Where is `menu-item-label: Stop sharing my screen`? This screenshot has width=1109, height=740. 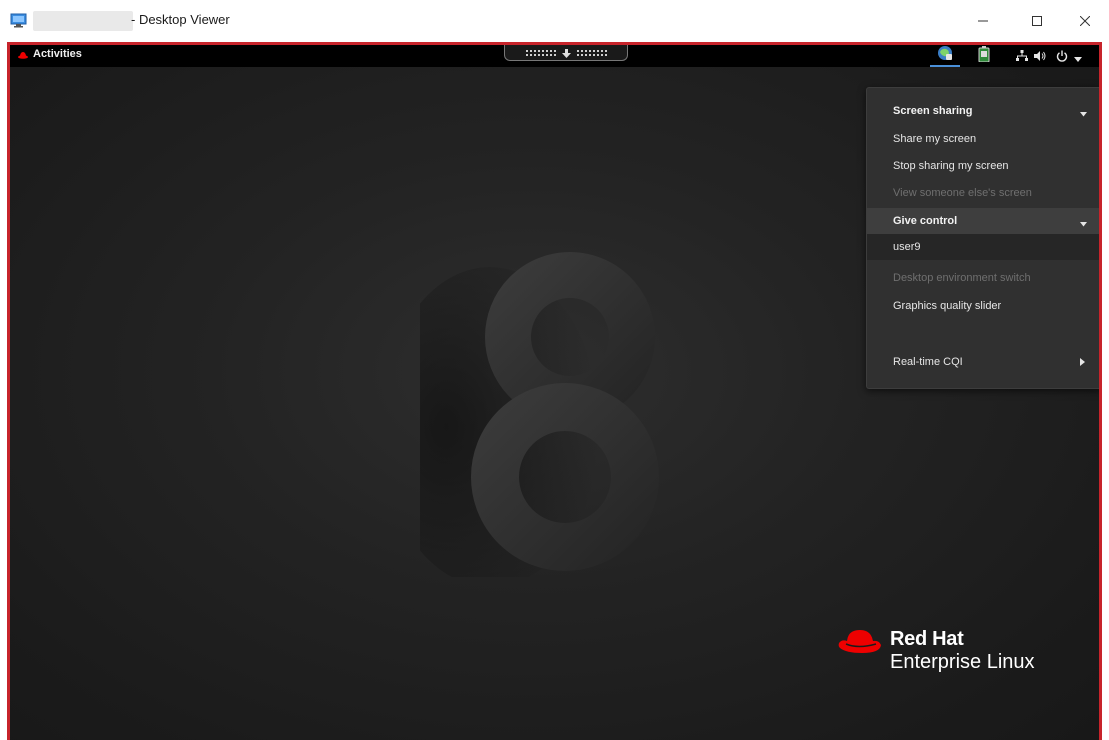 menu-item-label: Stop sharing my screen is located at coordinates (951, 166).